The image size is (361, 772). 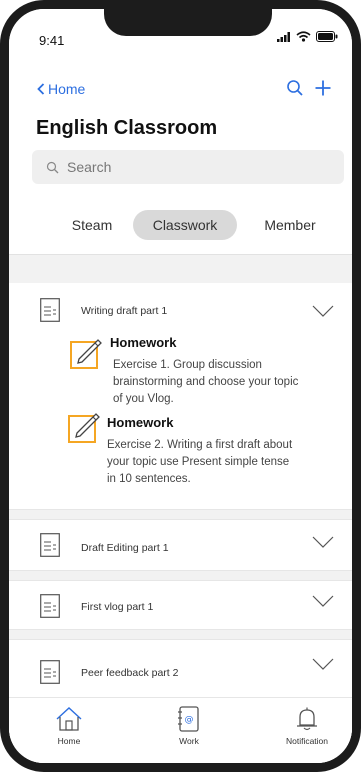 What do you see at coordinates (283, 36) in the screenshot?
I see `signal-icon` at bounding box center [283, 36].